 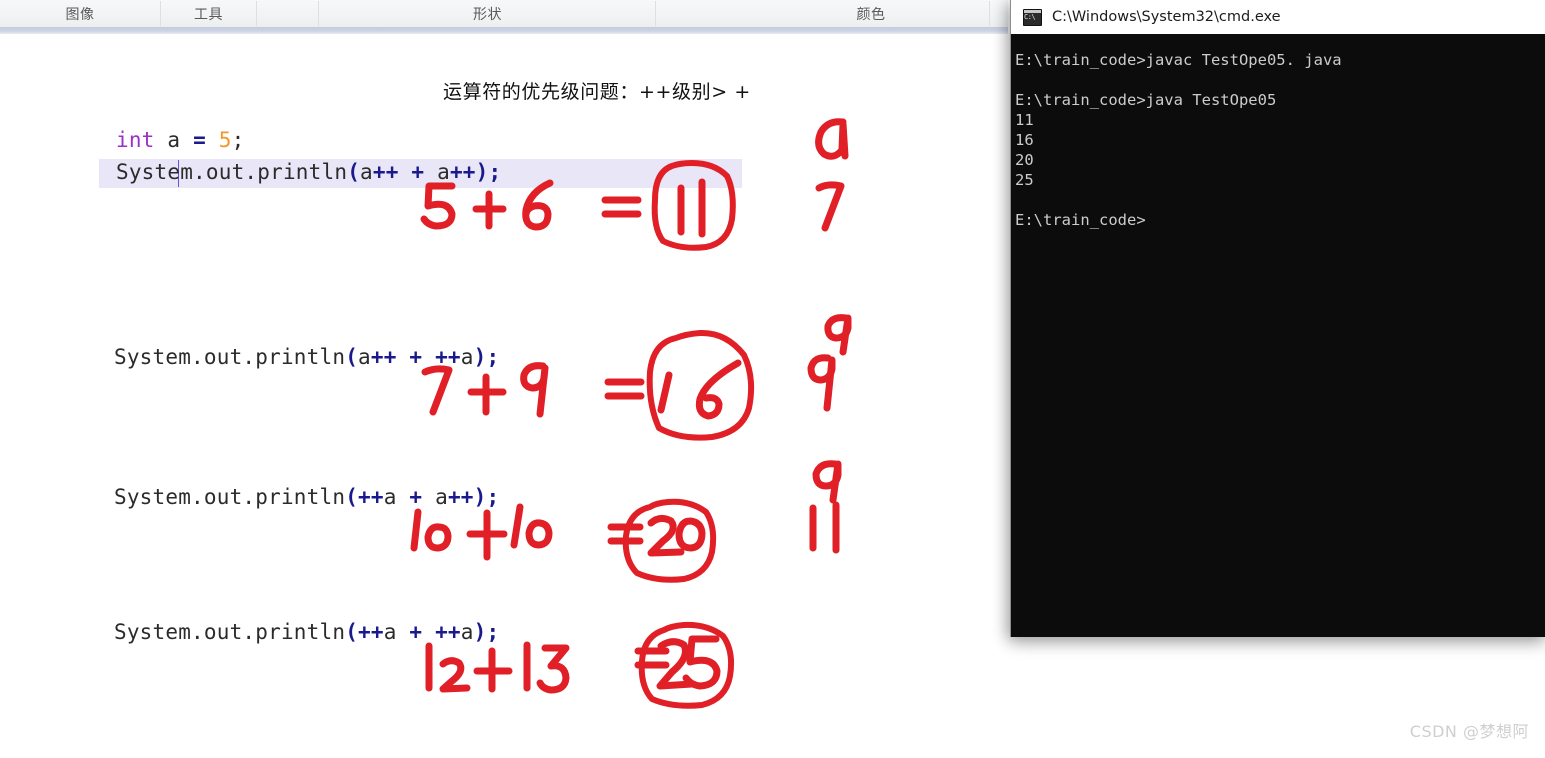 What do you see at coordinates (1024, 120) in the screenshot?
I see `cmd-output-line-3: 11` at bounding box center [1024, 120].